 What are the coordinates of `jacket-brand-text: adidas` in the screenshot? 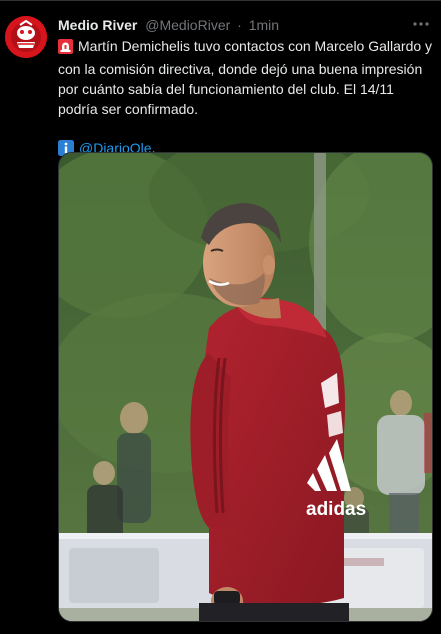 It's located at (336, 509).